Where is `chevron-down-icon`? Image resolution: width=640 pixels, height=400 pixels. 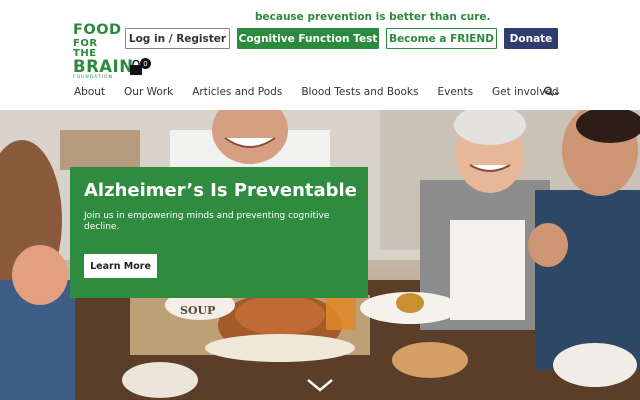
chevron-down-icon is located at coordinates (320, 385).